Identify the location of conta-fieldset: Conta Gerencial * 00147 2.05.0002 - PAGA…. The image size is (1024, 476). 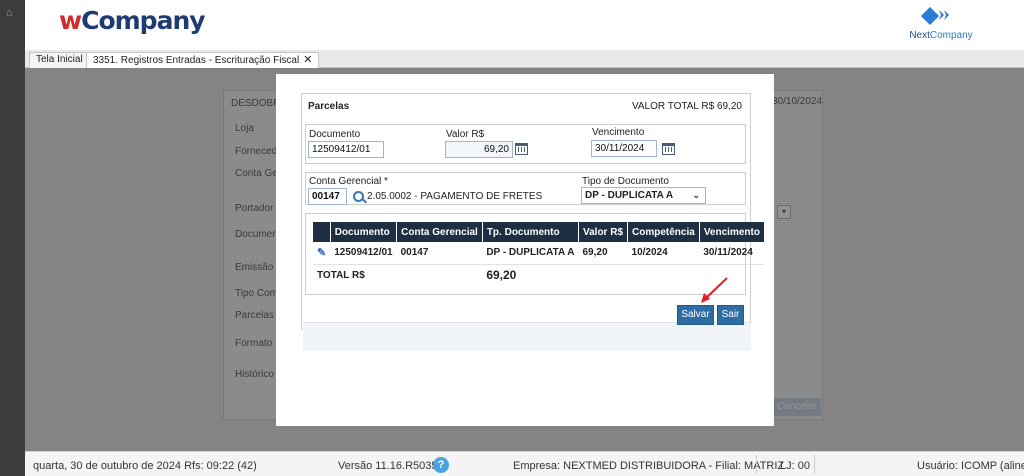
(525, 188).